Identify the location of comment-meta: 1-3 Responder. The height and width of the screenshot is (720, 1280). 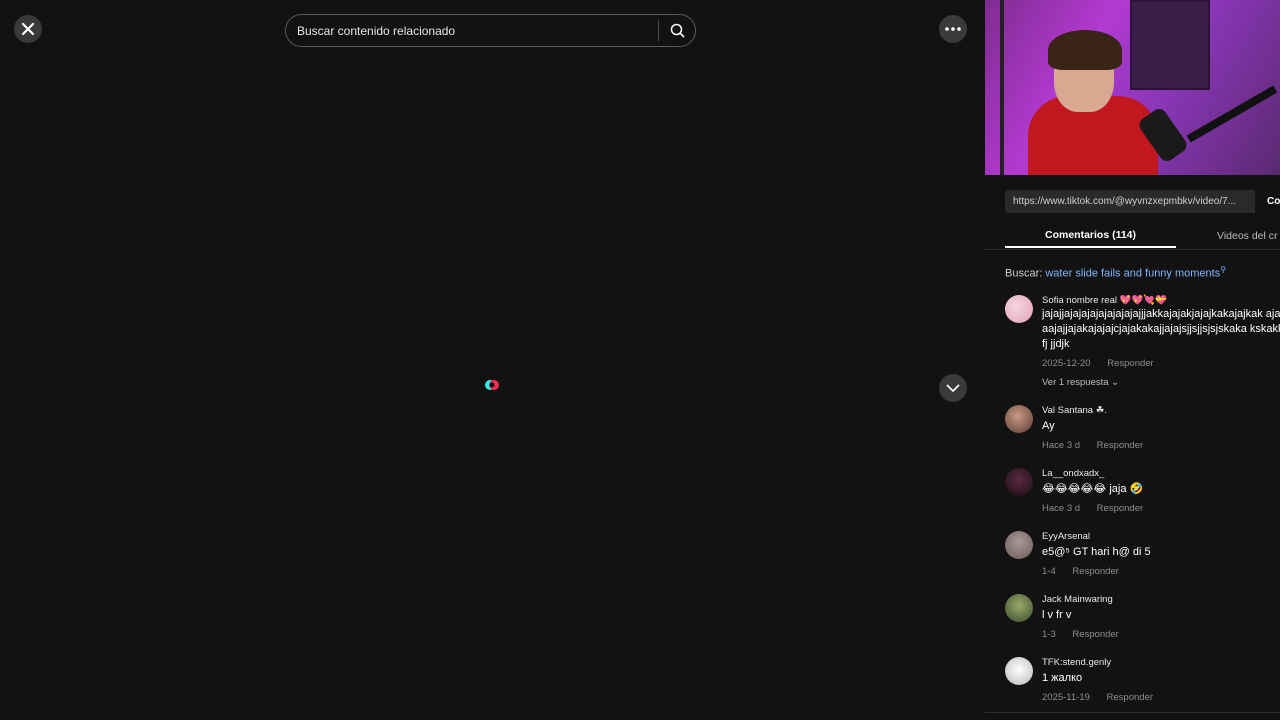
(1161, 634).